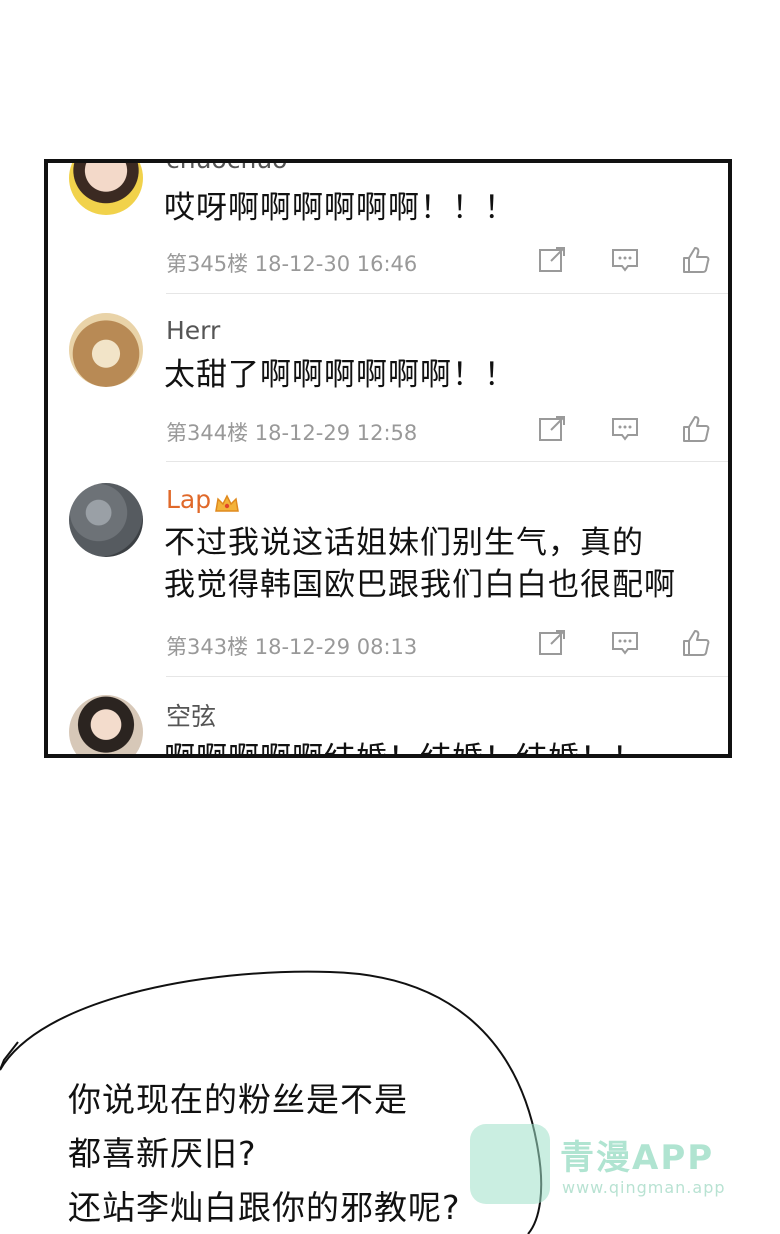  Describe the element at coordinates (292, 433) in the screenshot. I see `comment-meta: 第344楼 18-12-29 12:58` at that location.